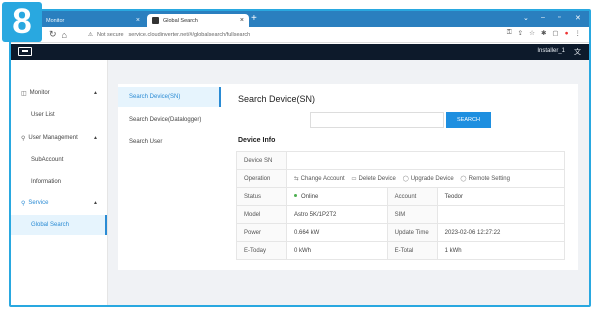 The image size is (599, 309). I want to click on table-row: E-Today 0 kWh E-Total 1 kWh, so click(401, 250).